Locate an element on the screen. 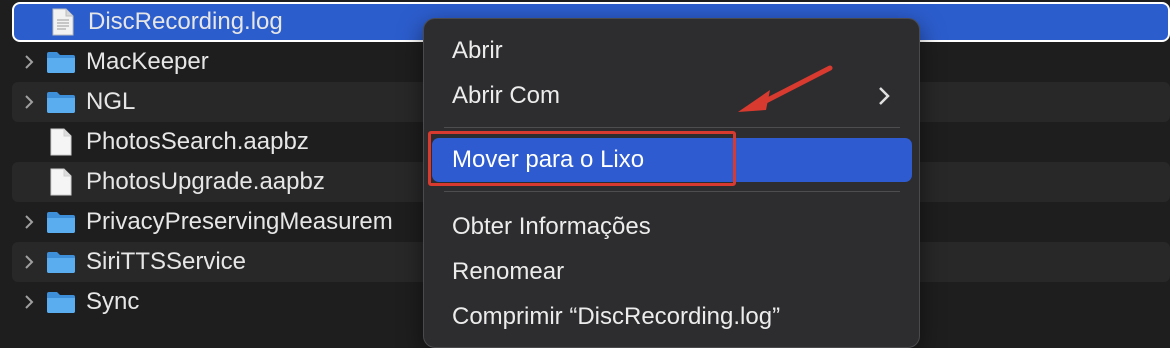 Image resolution: width=1170 pixels, height=348 pixels. menu-item-get-info: Obter Informações is located at coordinates (672, 227).